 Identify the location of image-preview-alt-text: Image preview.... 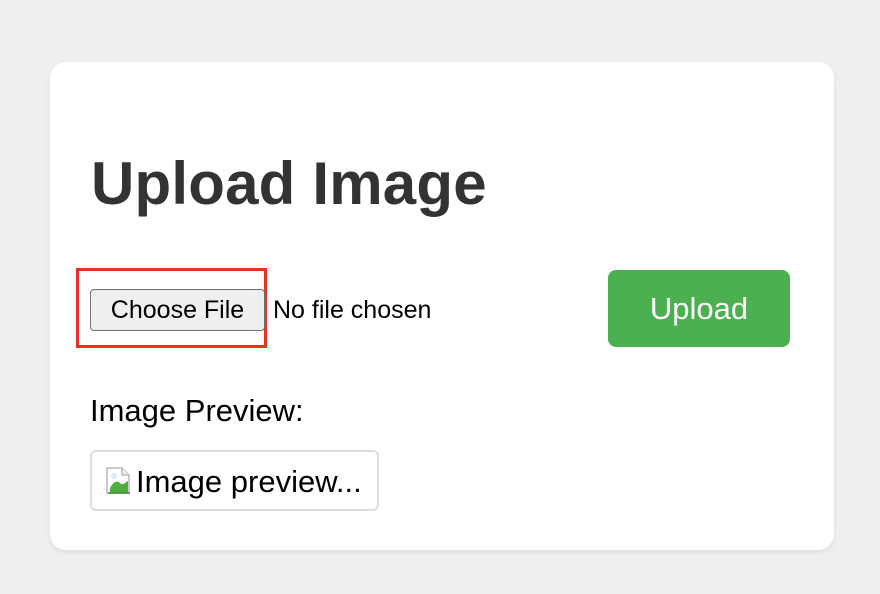
(249, 481).